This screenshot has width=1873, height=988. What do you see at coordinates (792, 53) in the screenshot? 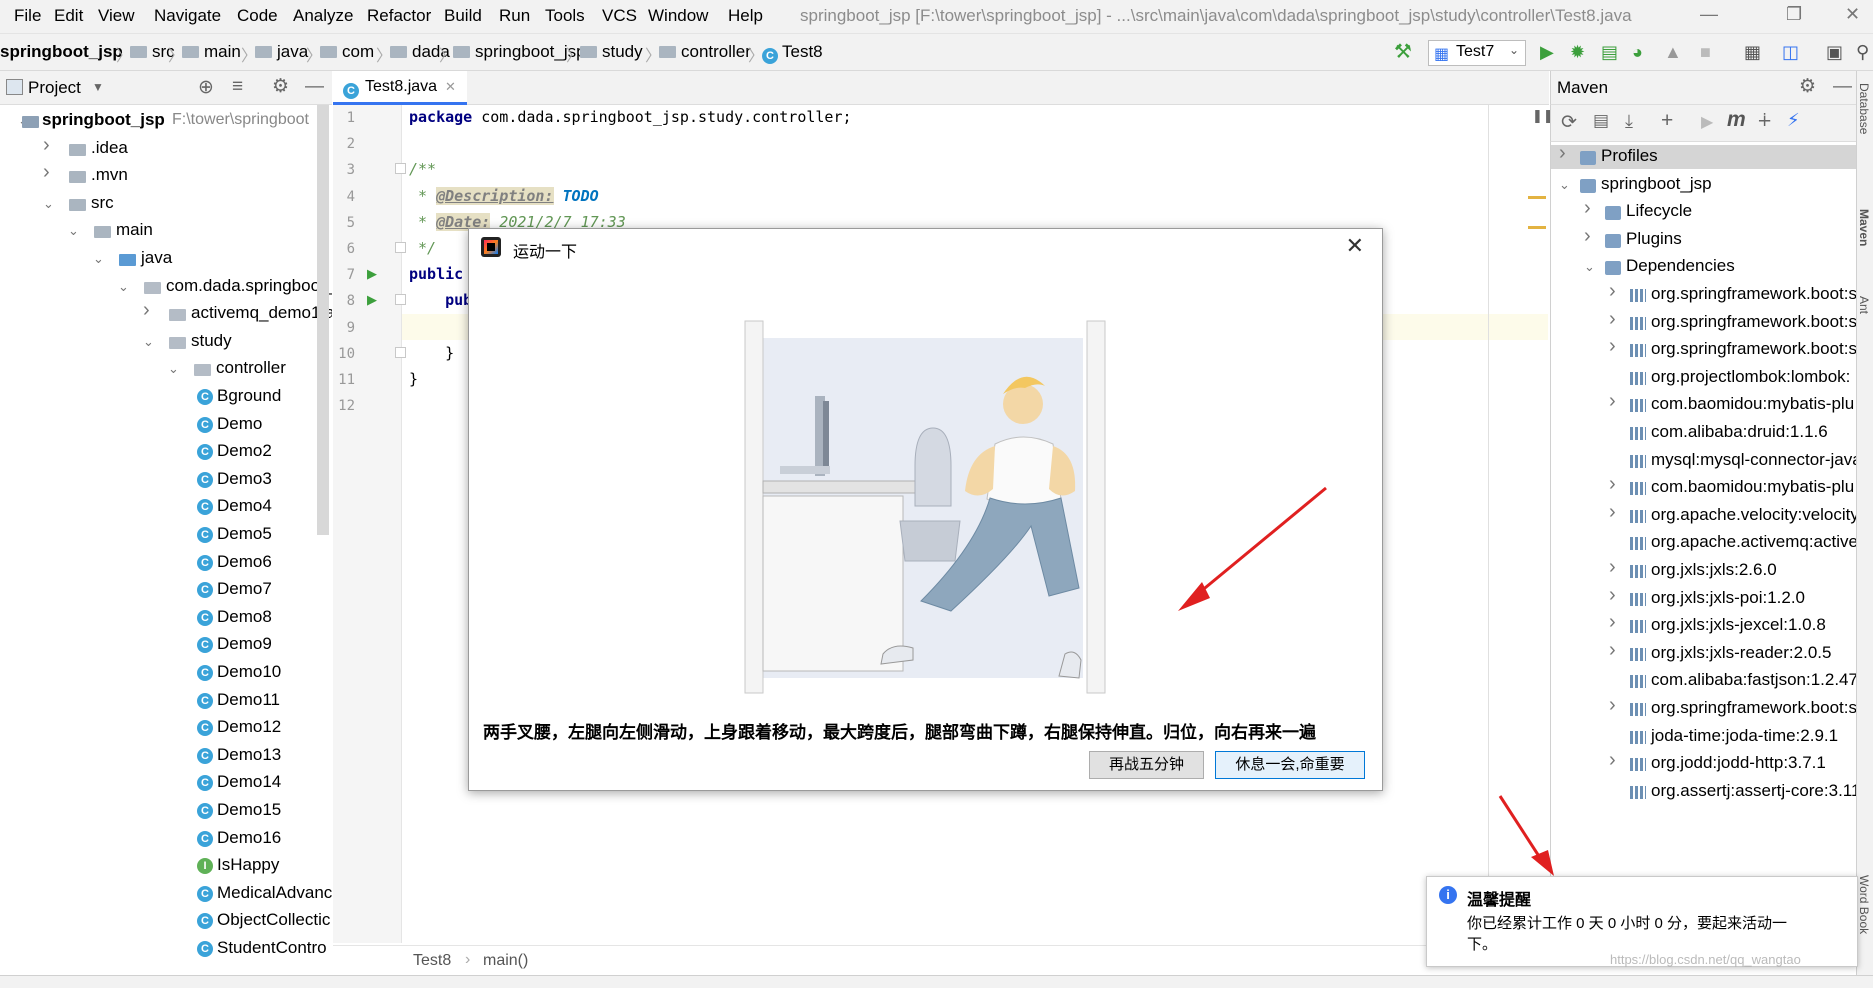
I see `breadcrumb-9: C Test8` at bounding box center [792, 53].